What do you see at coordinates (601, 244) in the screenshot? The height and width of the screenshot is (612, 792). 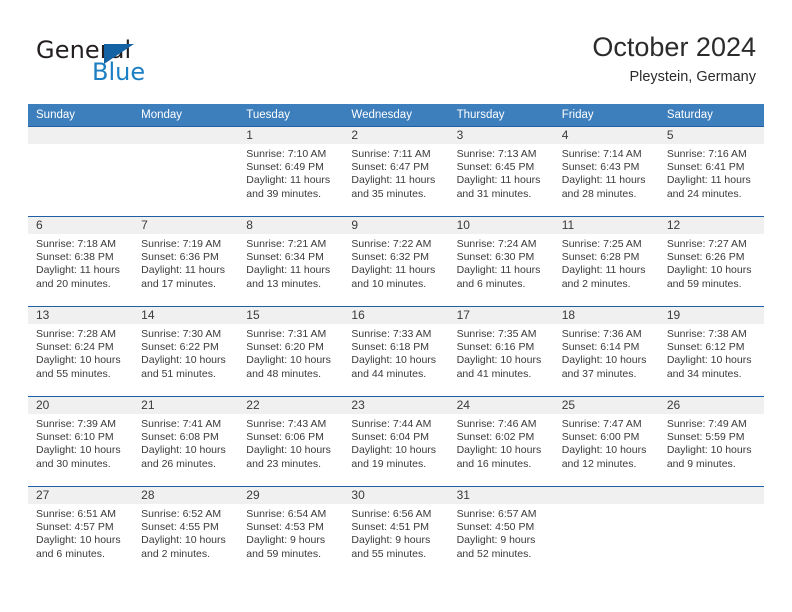 I see `sunrise-text: Sunrise: 7:25 AM` at bounding box center [601, 244].